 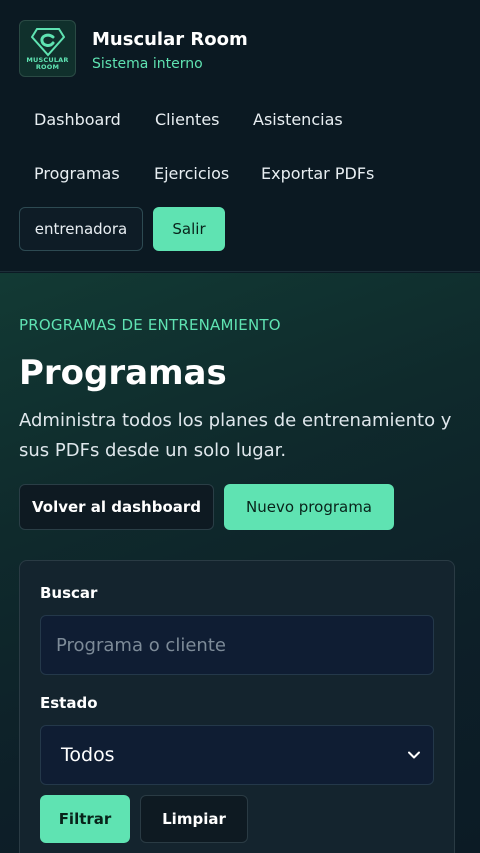 I want to click on brand-subtitle: Sistema interno, so click(x=147, y=64).